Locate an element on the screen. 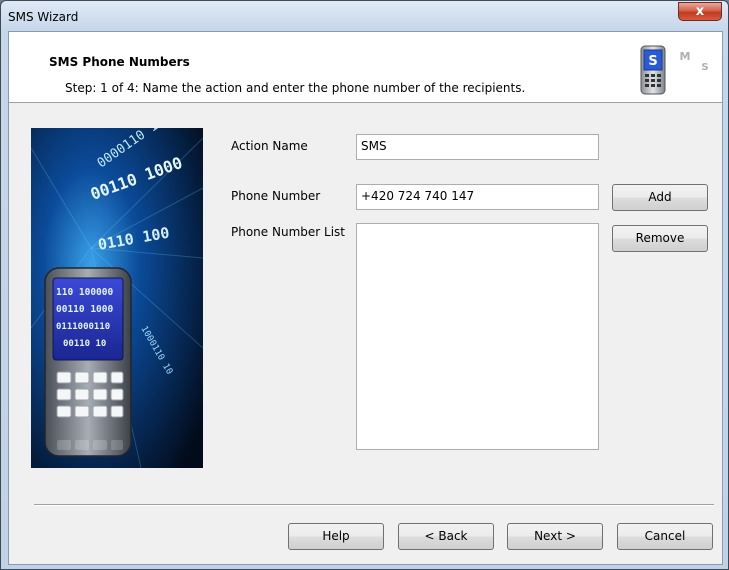 The width and height of the screenshot is (729, 570). remove-button: Remove is located at coordinates (660, 238).